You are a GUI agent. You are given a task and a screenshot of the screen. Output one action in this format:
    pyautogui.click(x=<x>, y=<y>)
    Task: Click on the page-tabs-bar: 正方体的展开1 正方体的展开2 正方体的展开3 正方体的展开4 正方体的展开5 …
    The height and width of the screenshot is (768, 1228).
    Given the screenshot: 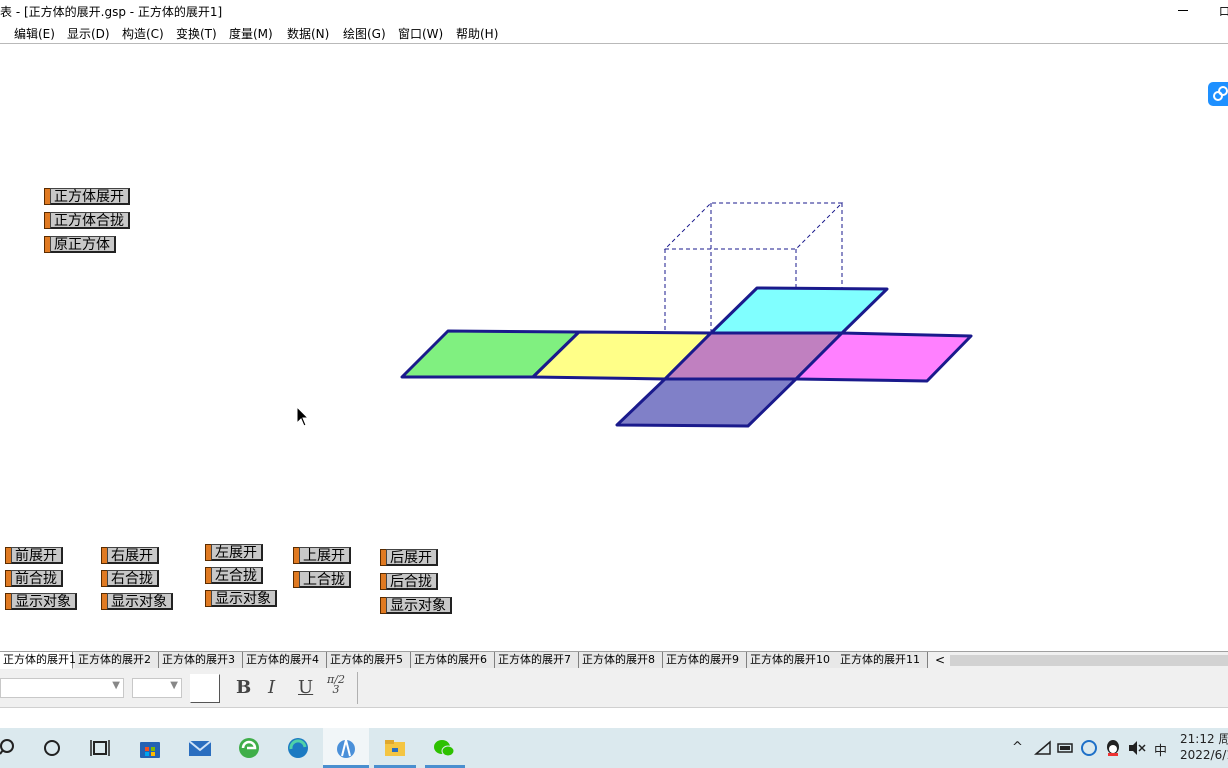 What is the action you would take?
    pyautogui.click(x=614, y=660)
    